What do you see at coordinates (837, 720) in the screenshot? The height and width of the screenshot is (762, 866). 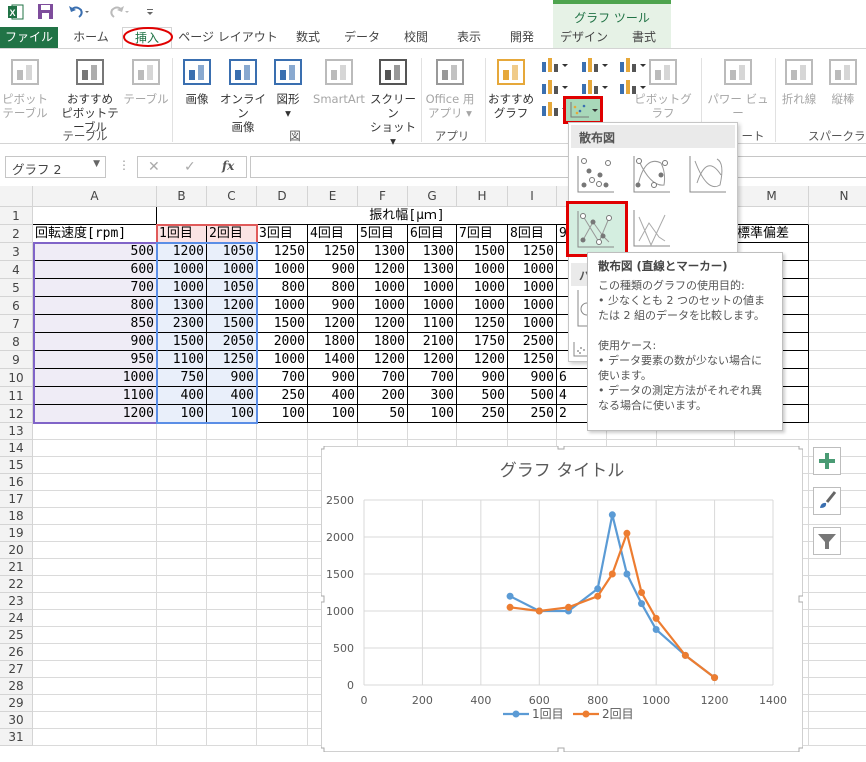 I see `cell-N30` at bounding box center [837, 720].